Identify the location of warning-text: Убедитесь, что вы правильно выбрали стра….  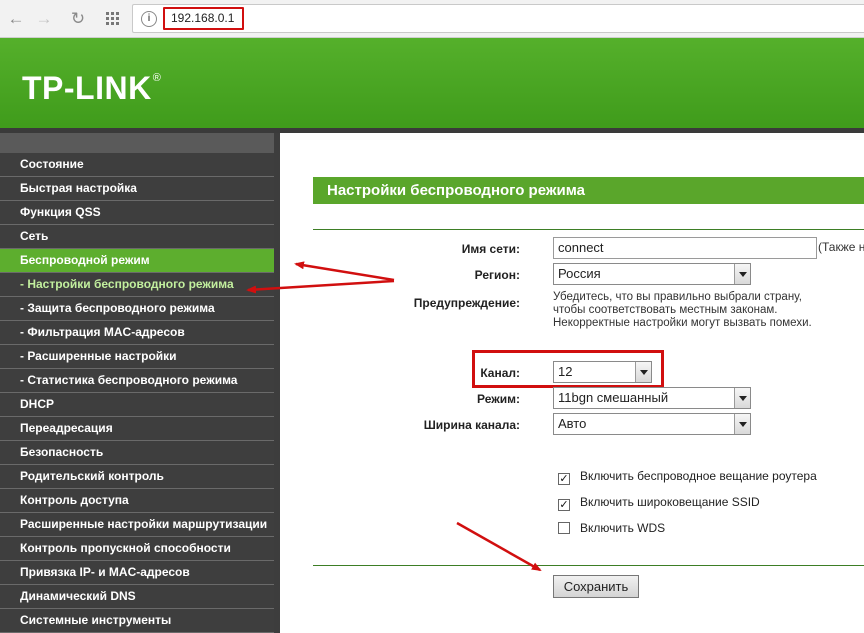
(703, 310).